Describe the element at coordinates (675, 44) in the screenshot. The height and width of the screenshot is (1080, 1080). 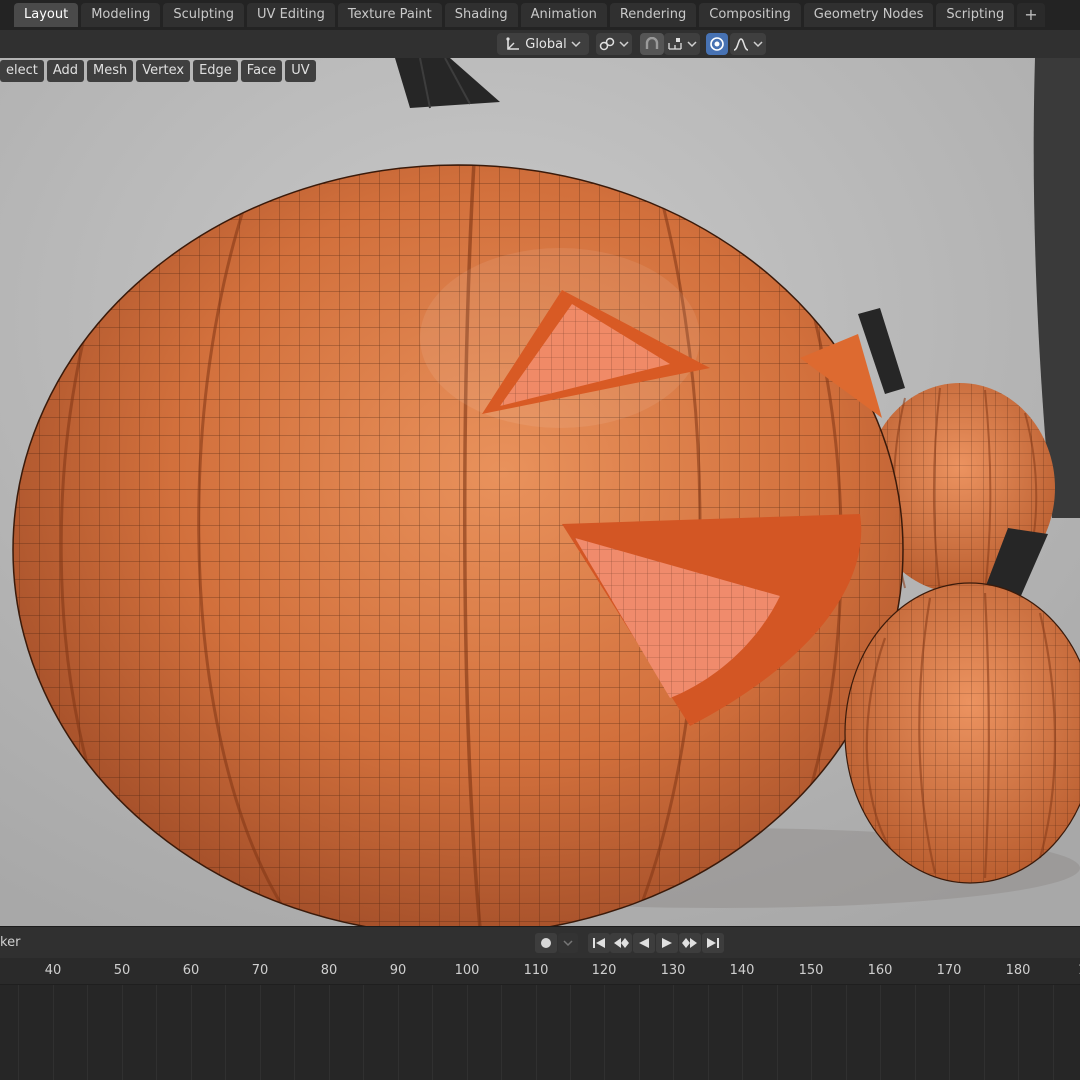
I see `snap-increment-icon` at that location.